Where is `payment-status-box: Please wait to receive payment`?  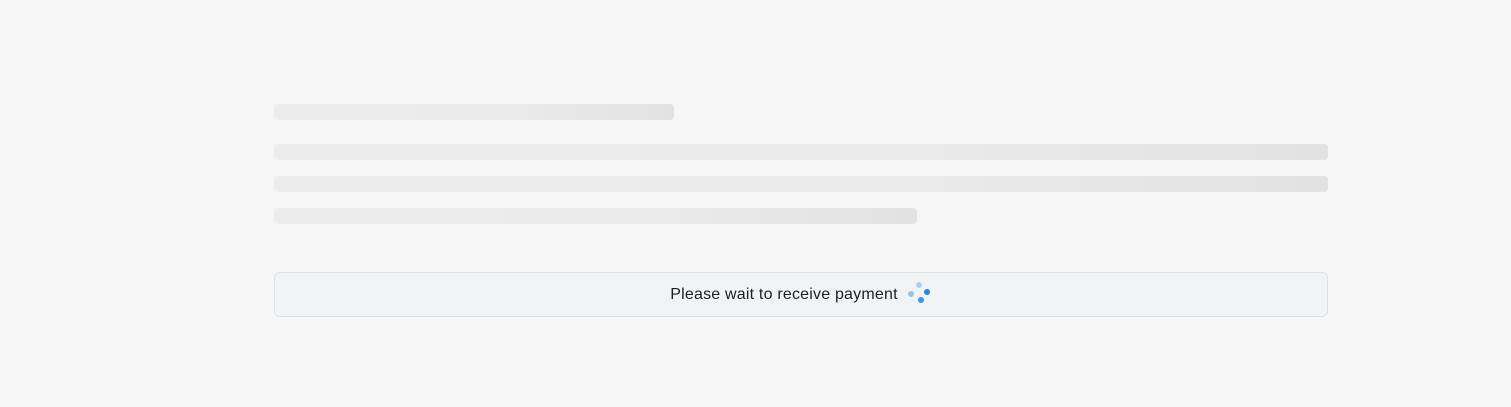 payment-status-box: Please wait to receive payment is located at coordinates (801, 294).